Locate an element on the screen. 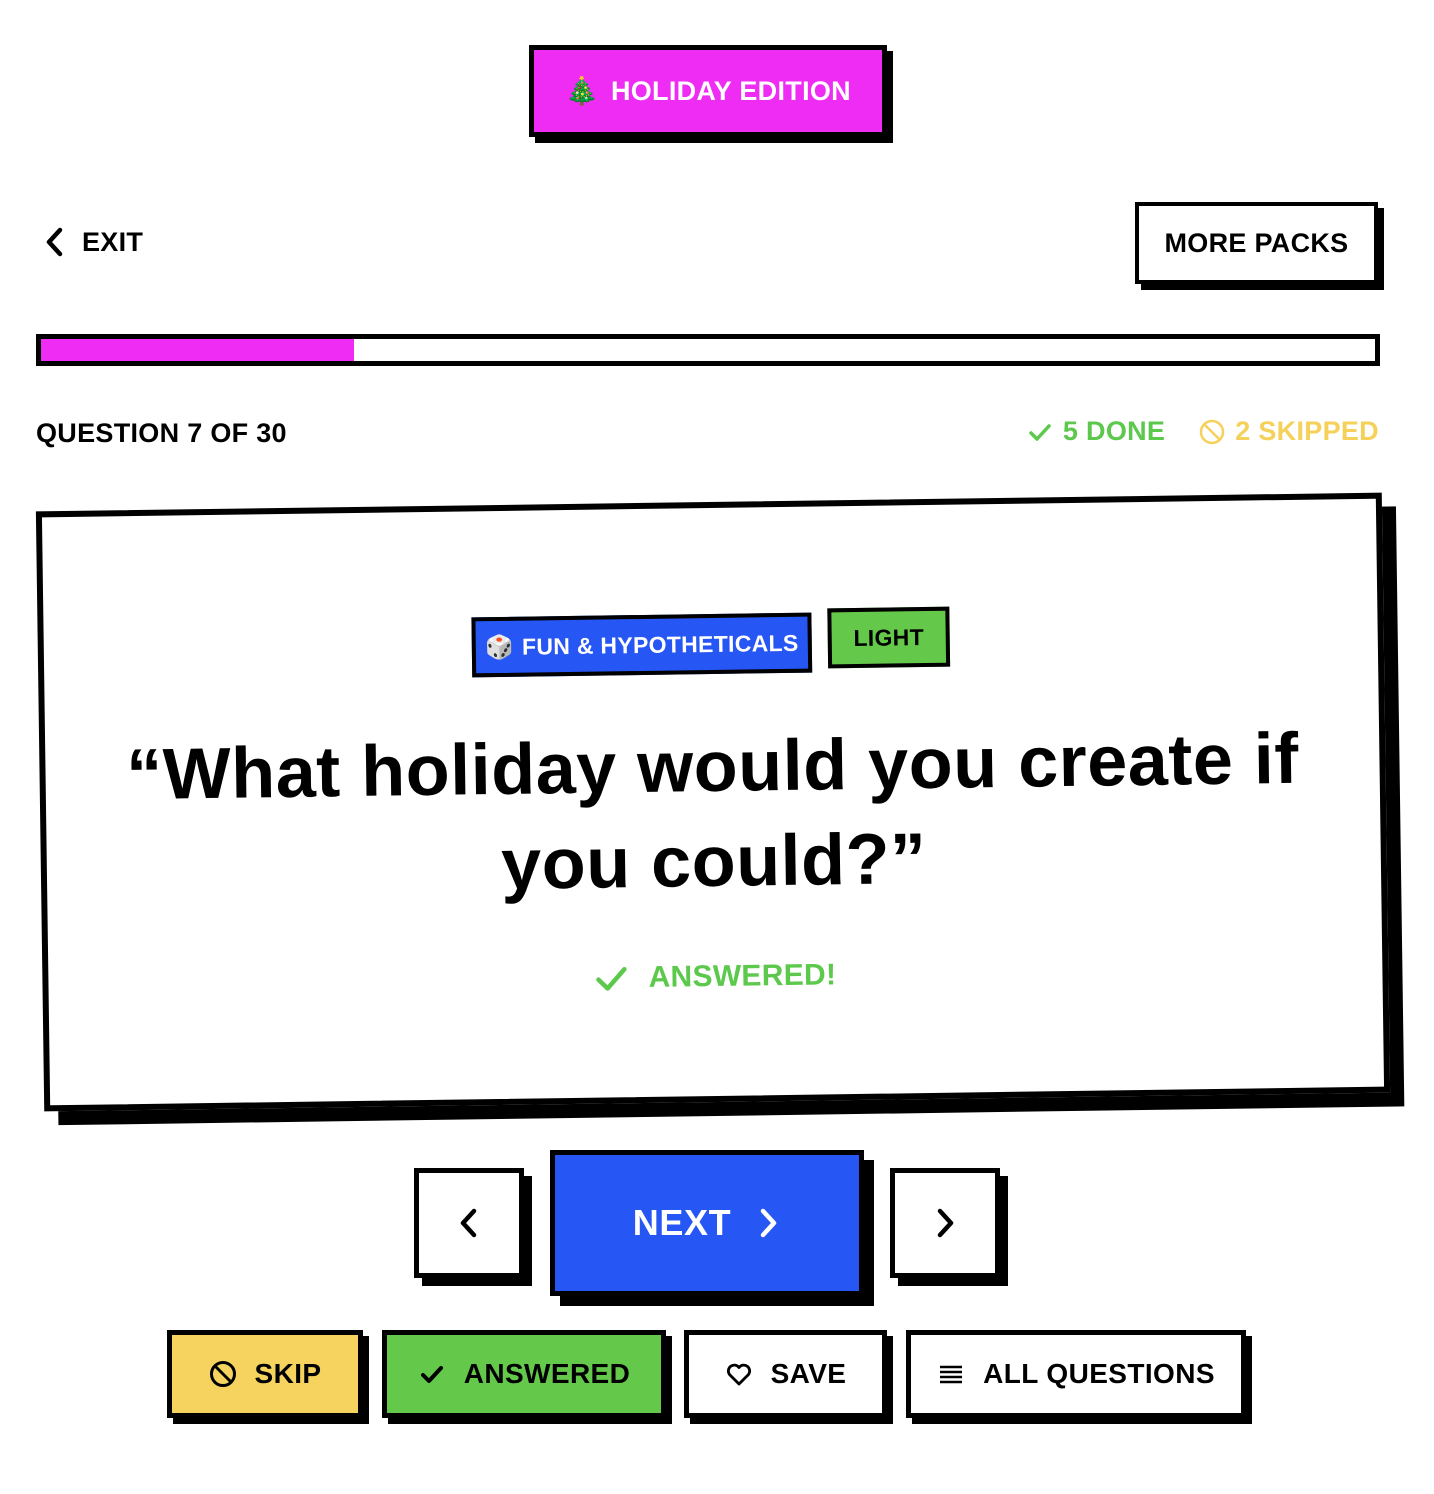 The image size is (1434, 1494). more-packs-button: MORE PACKS is located at coordinates (1256, 243).